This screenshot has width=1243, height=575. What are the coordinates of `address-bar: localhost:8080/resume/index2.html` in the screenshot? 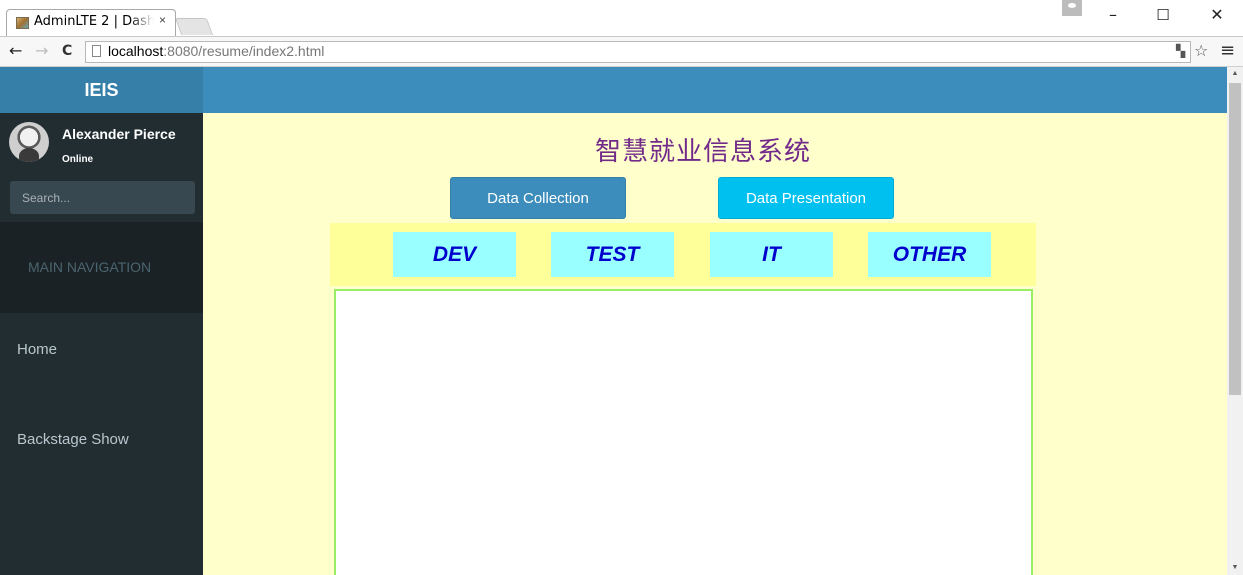 It's located at (638, 52).